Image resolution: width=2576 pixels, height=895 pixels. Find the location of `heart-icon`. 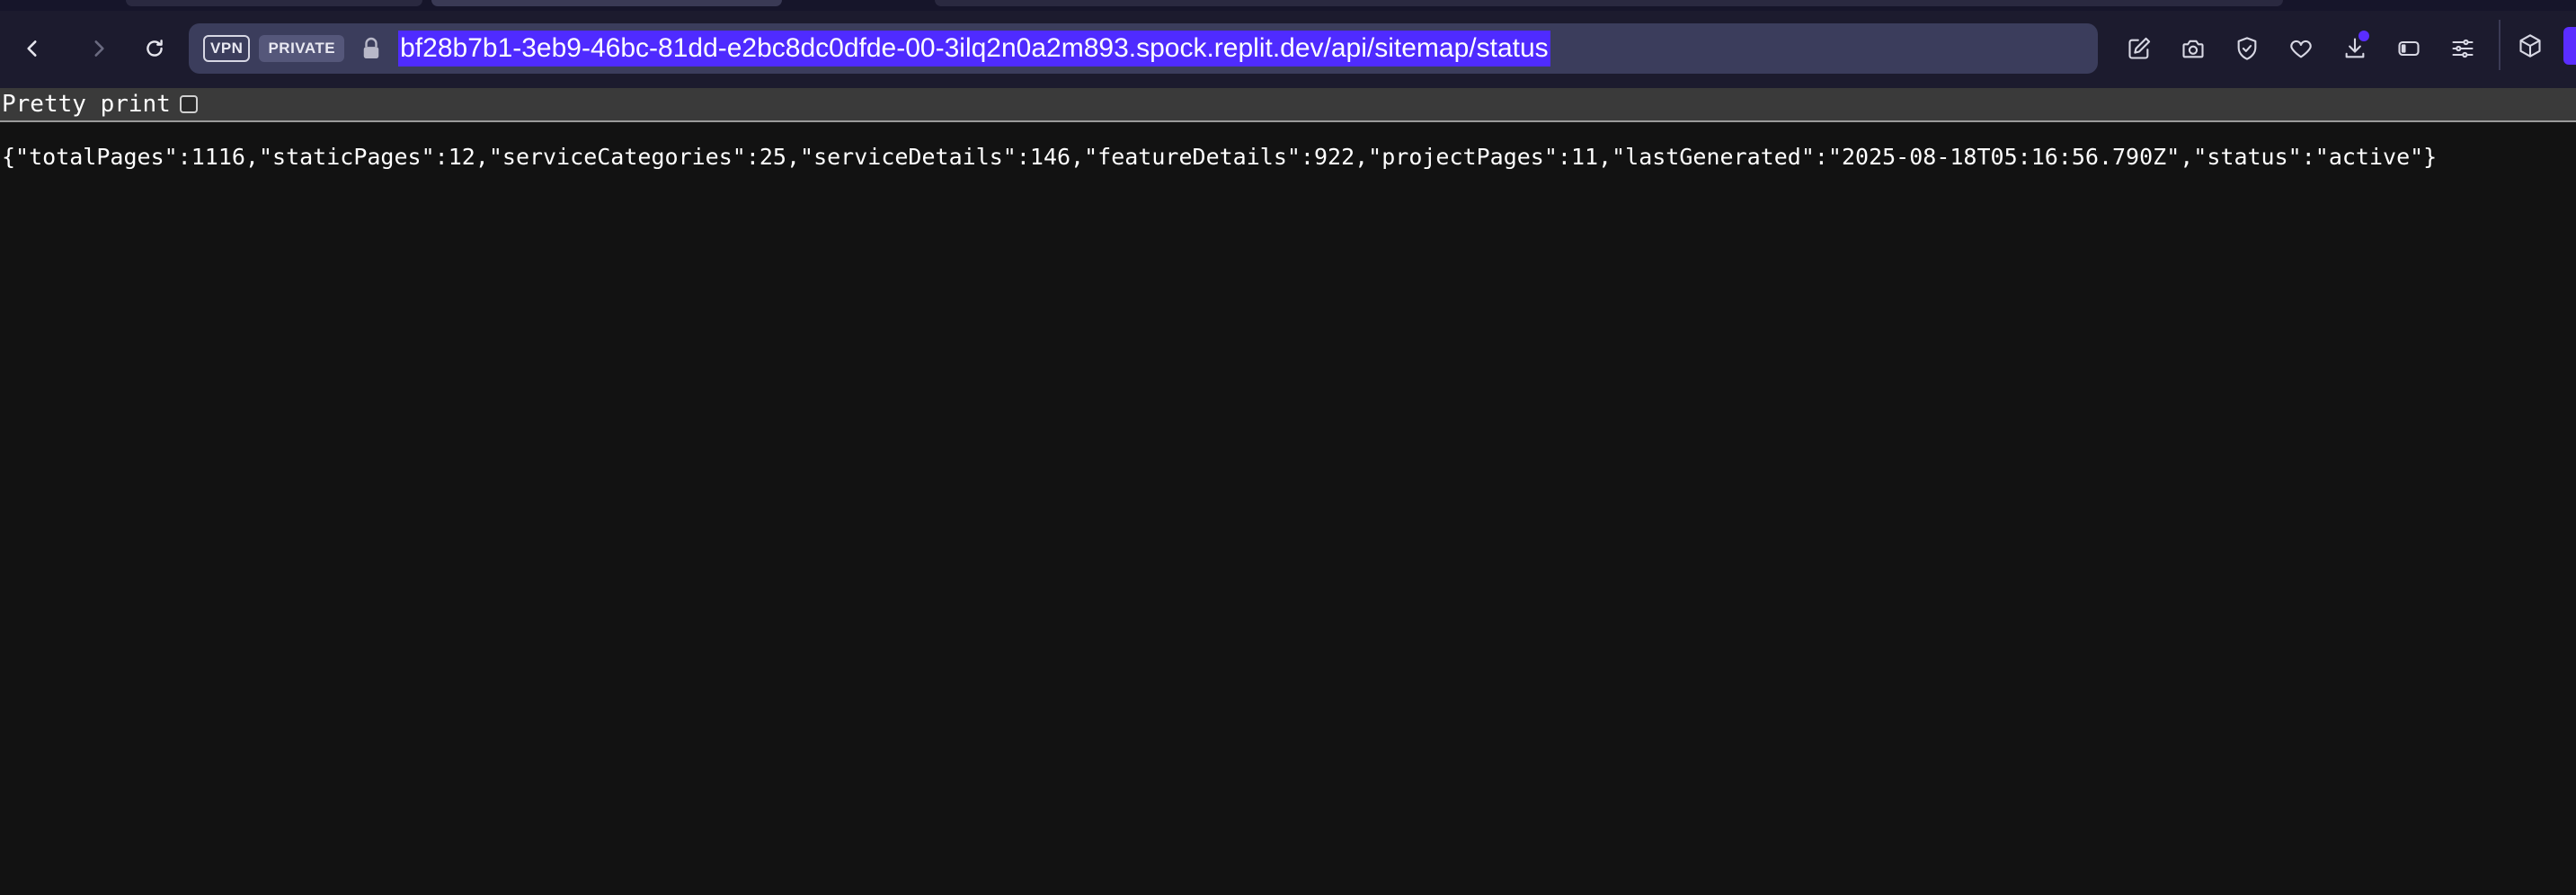

heart-icon is located at coordinates (2301, 49).